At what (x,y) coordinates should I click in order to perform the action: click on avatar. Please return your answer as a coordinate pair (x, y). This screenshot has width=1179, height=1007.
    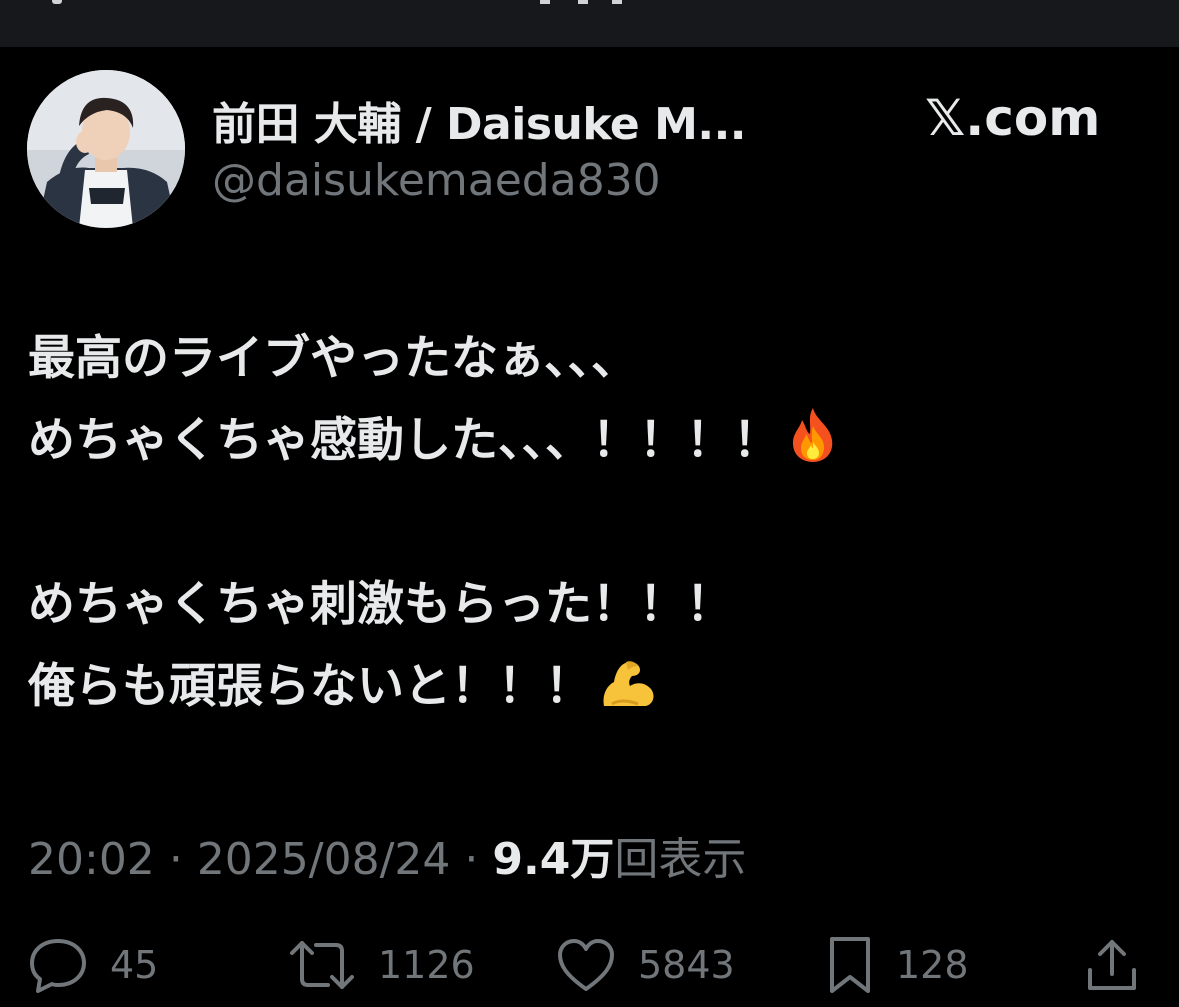
    Looking at the image, I should click on (106, 149).